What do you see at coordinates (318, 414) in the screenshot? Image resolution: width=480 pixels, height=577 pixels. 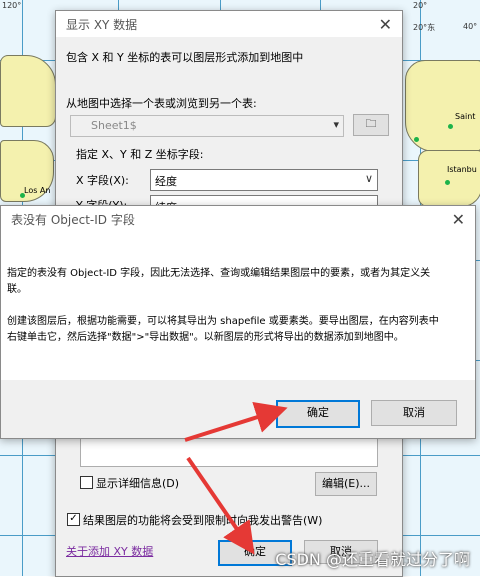 I see `alert-ok-button: 确定` at bounding box center [318, 414].